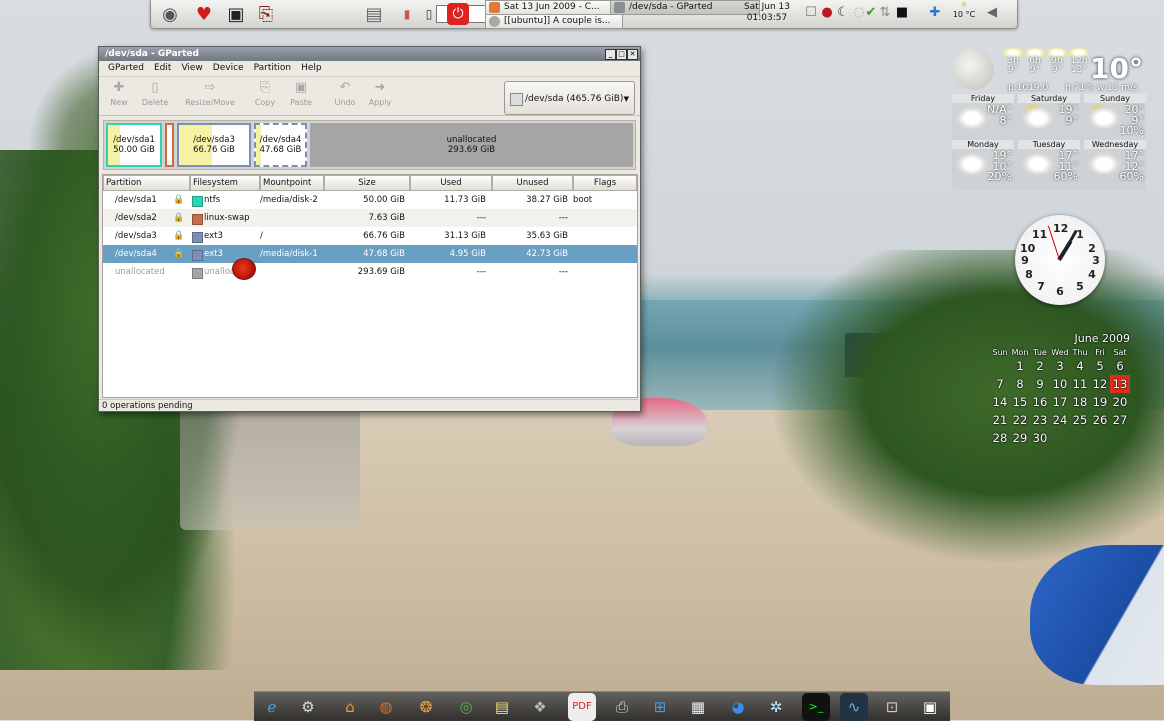 The image size is (1164, 721). I want to click on calendar-day: 12, so click(1100, 384).